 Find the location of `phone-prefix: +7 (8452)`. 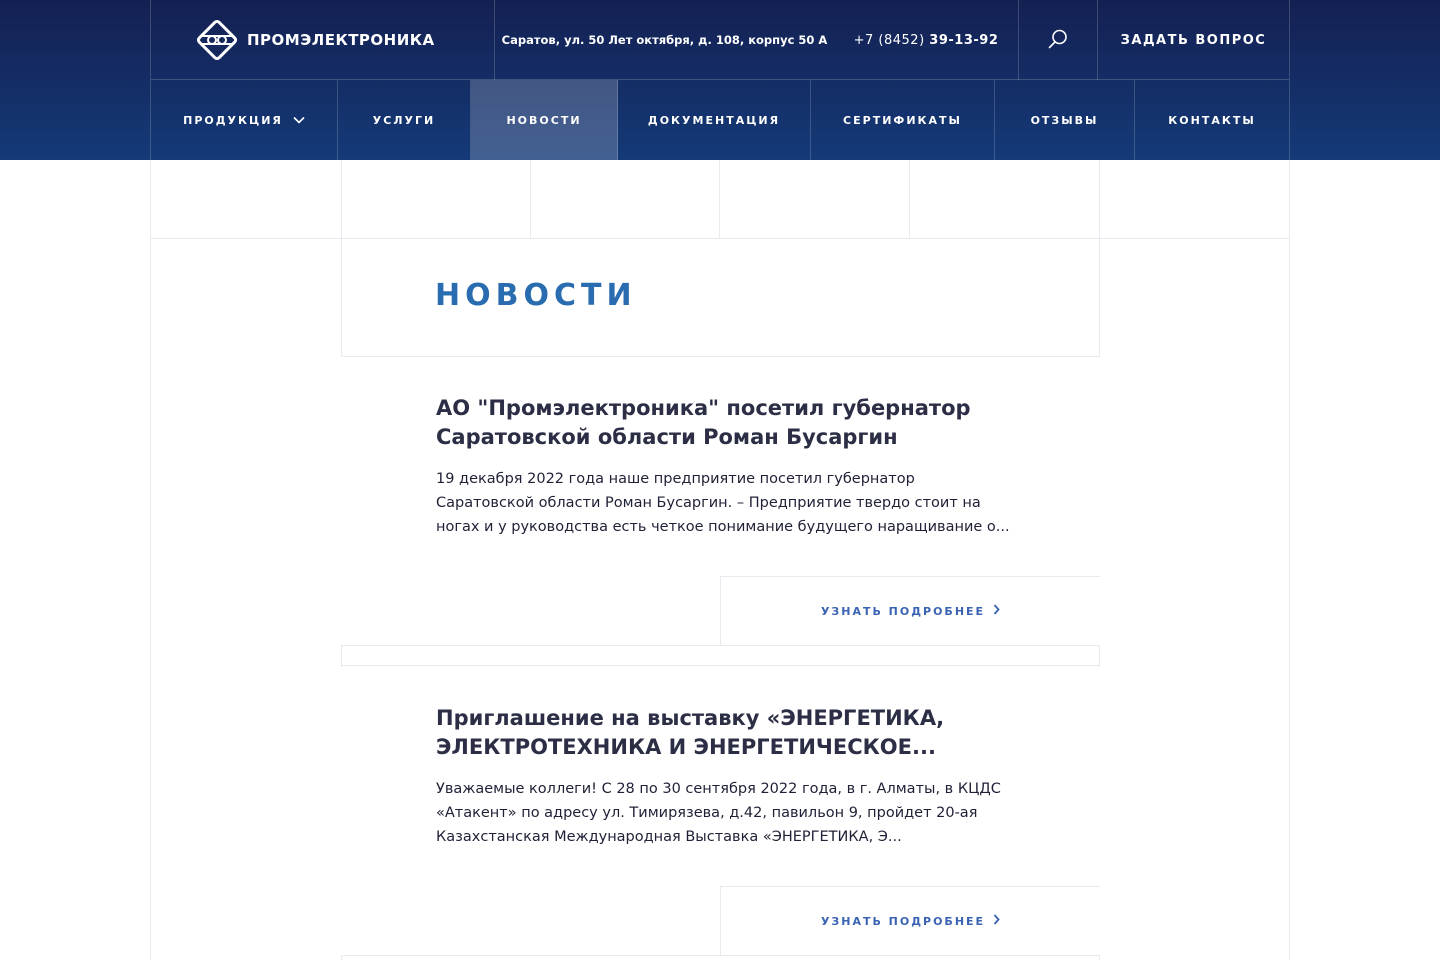

phone-prefix: +7 (8452) is located at coordinates (889, 40).